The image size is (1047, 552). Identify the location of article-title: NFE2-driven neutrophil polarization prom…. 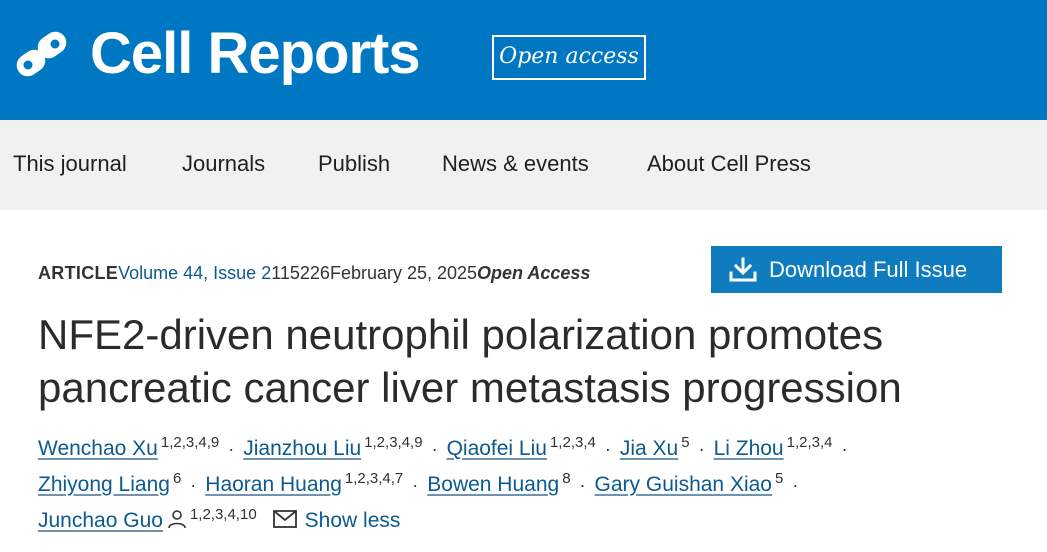
(470, 361).